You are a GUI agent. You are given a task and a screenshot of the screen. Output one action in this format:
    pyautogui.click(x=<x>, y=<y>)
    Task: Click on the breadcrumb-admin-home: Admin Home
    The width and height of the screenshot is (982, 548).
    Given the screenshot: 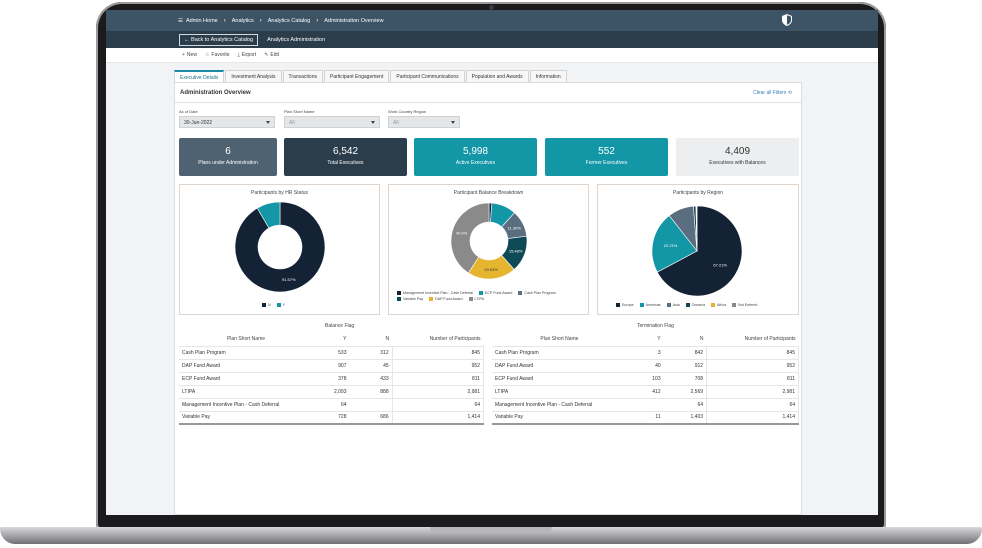 What is the action you would take?
    pyautogui.click(x=202, y=21)
    